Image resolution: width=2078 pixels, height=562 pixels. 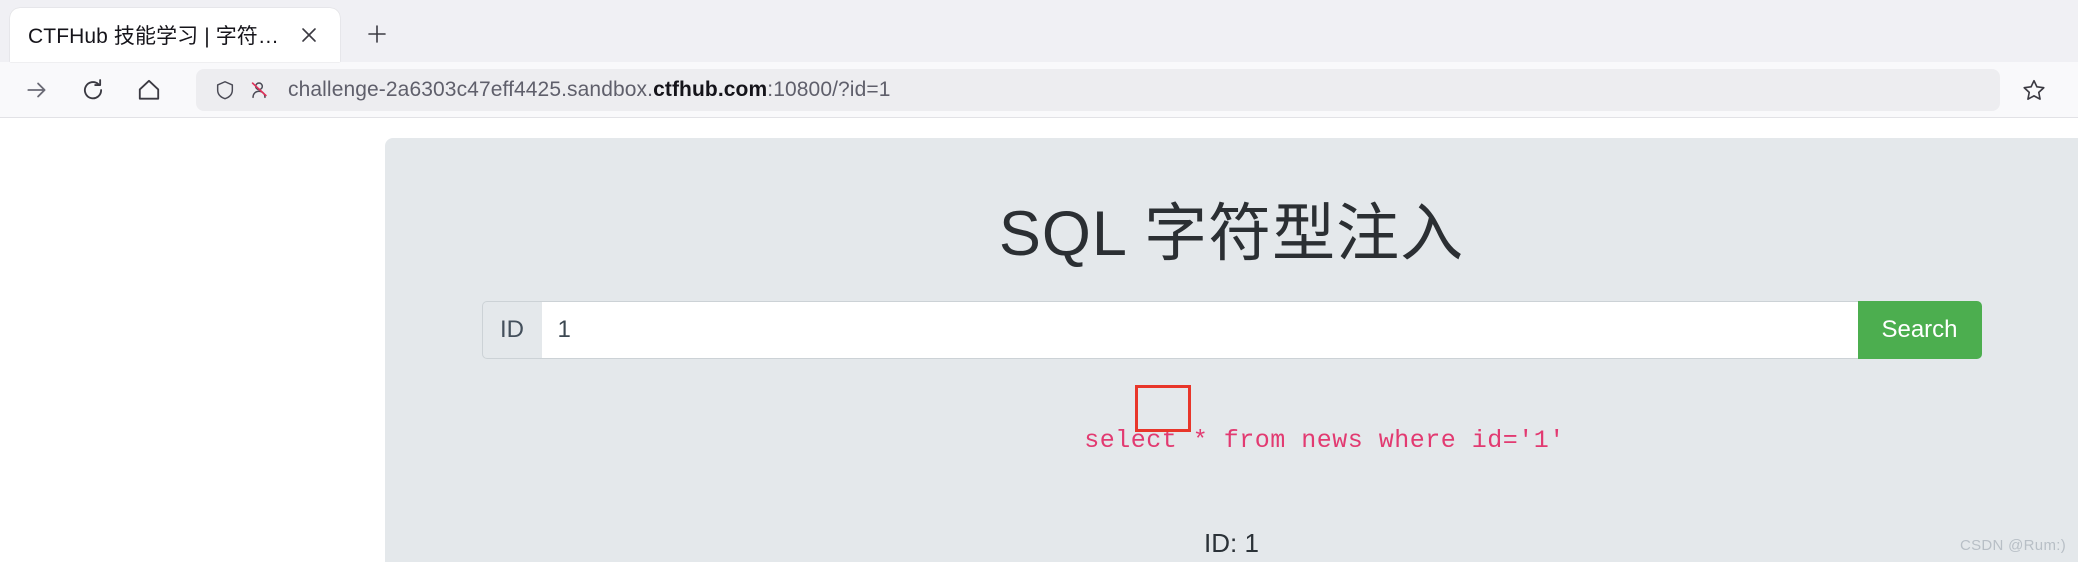 I want to click on id-label: ID, so click(x=511, y=330).